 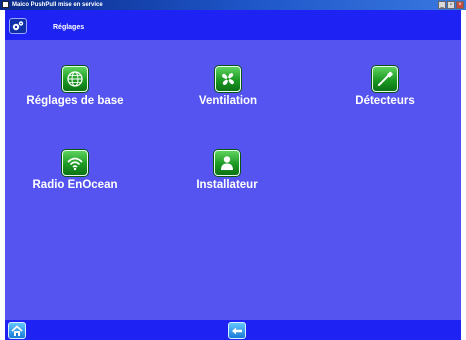 I want to click on menu-tile-detecteurs: Détecteurs, so click(x=385, y=86).